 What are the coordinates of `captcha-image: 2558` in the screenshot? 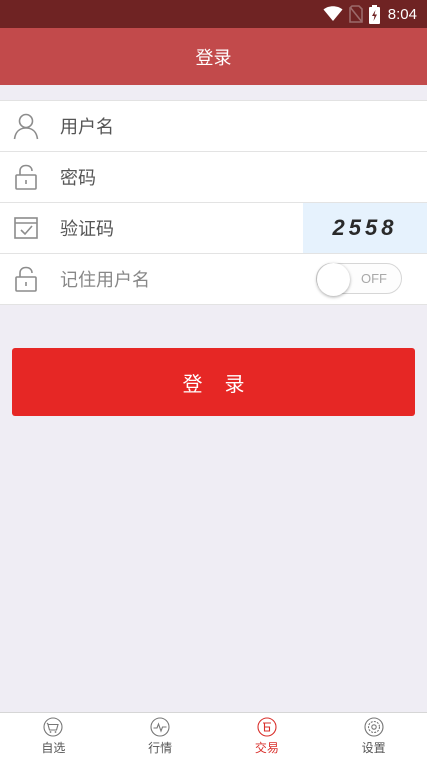 It's located at (365, 228).